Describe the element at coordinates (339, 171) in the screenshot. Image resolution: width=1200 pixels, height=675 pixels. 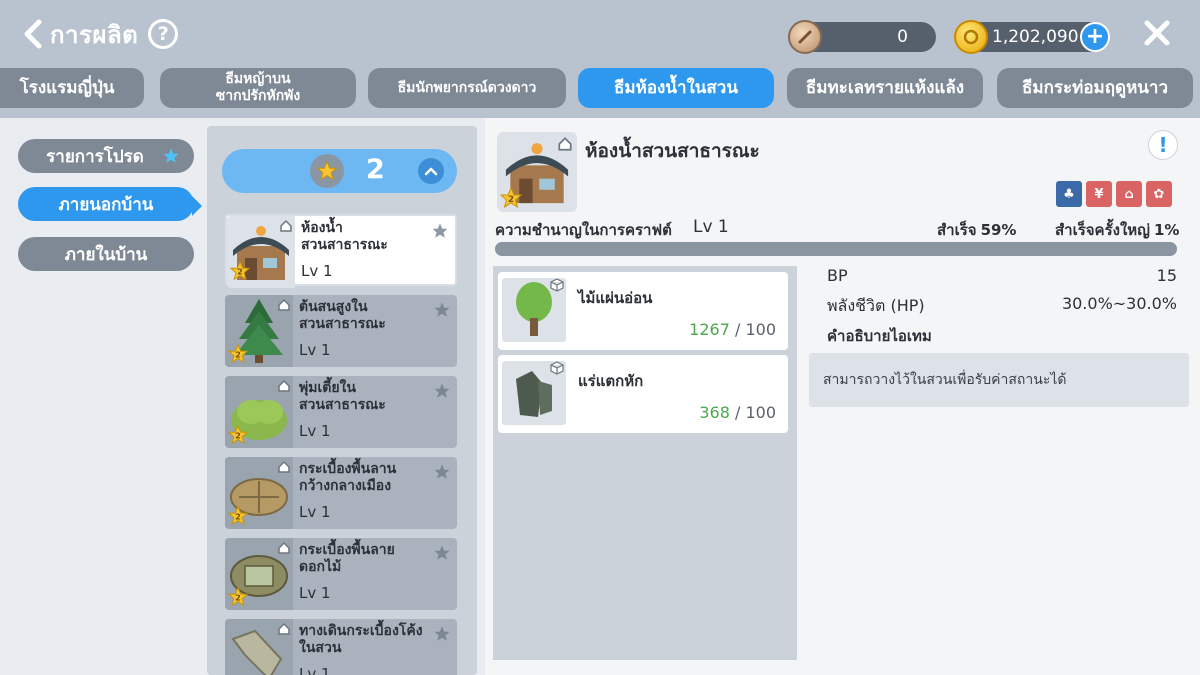
I see `star-rank-selector: 2` at that location.